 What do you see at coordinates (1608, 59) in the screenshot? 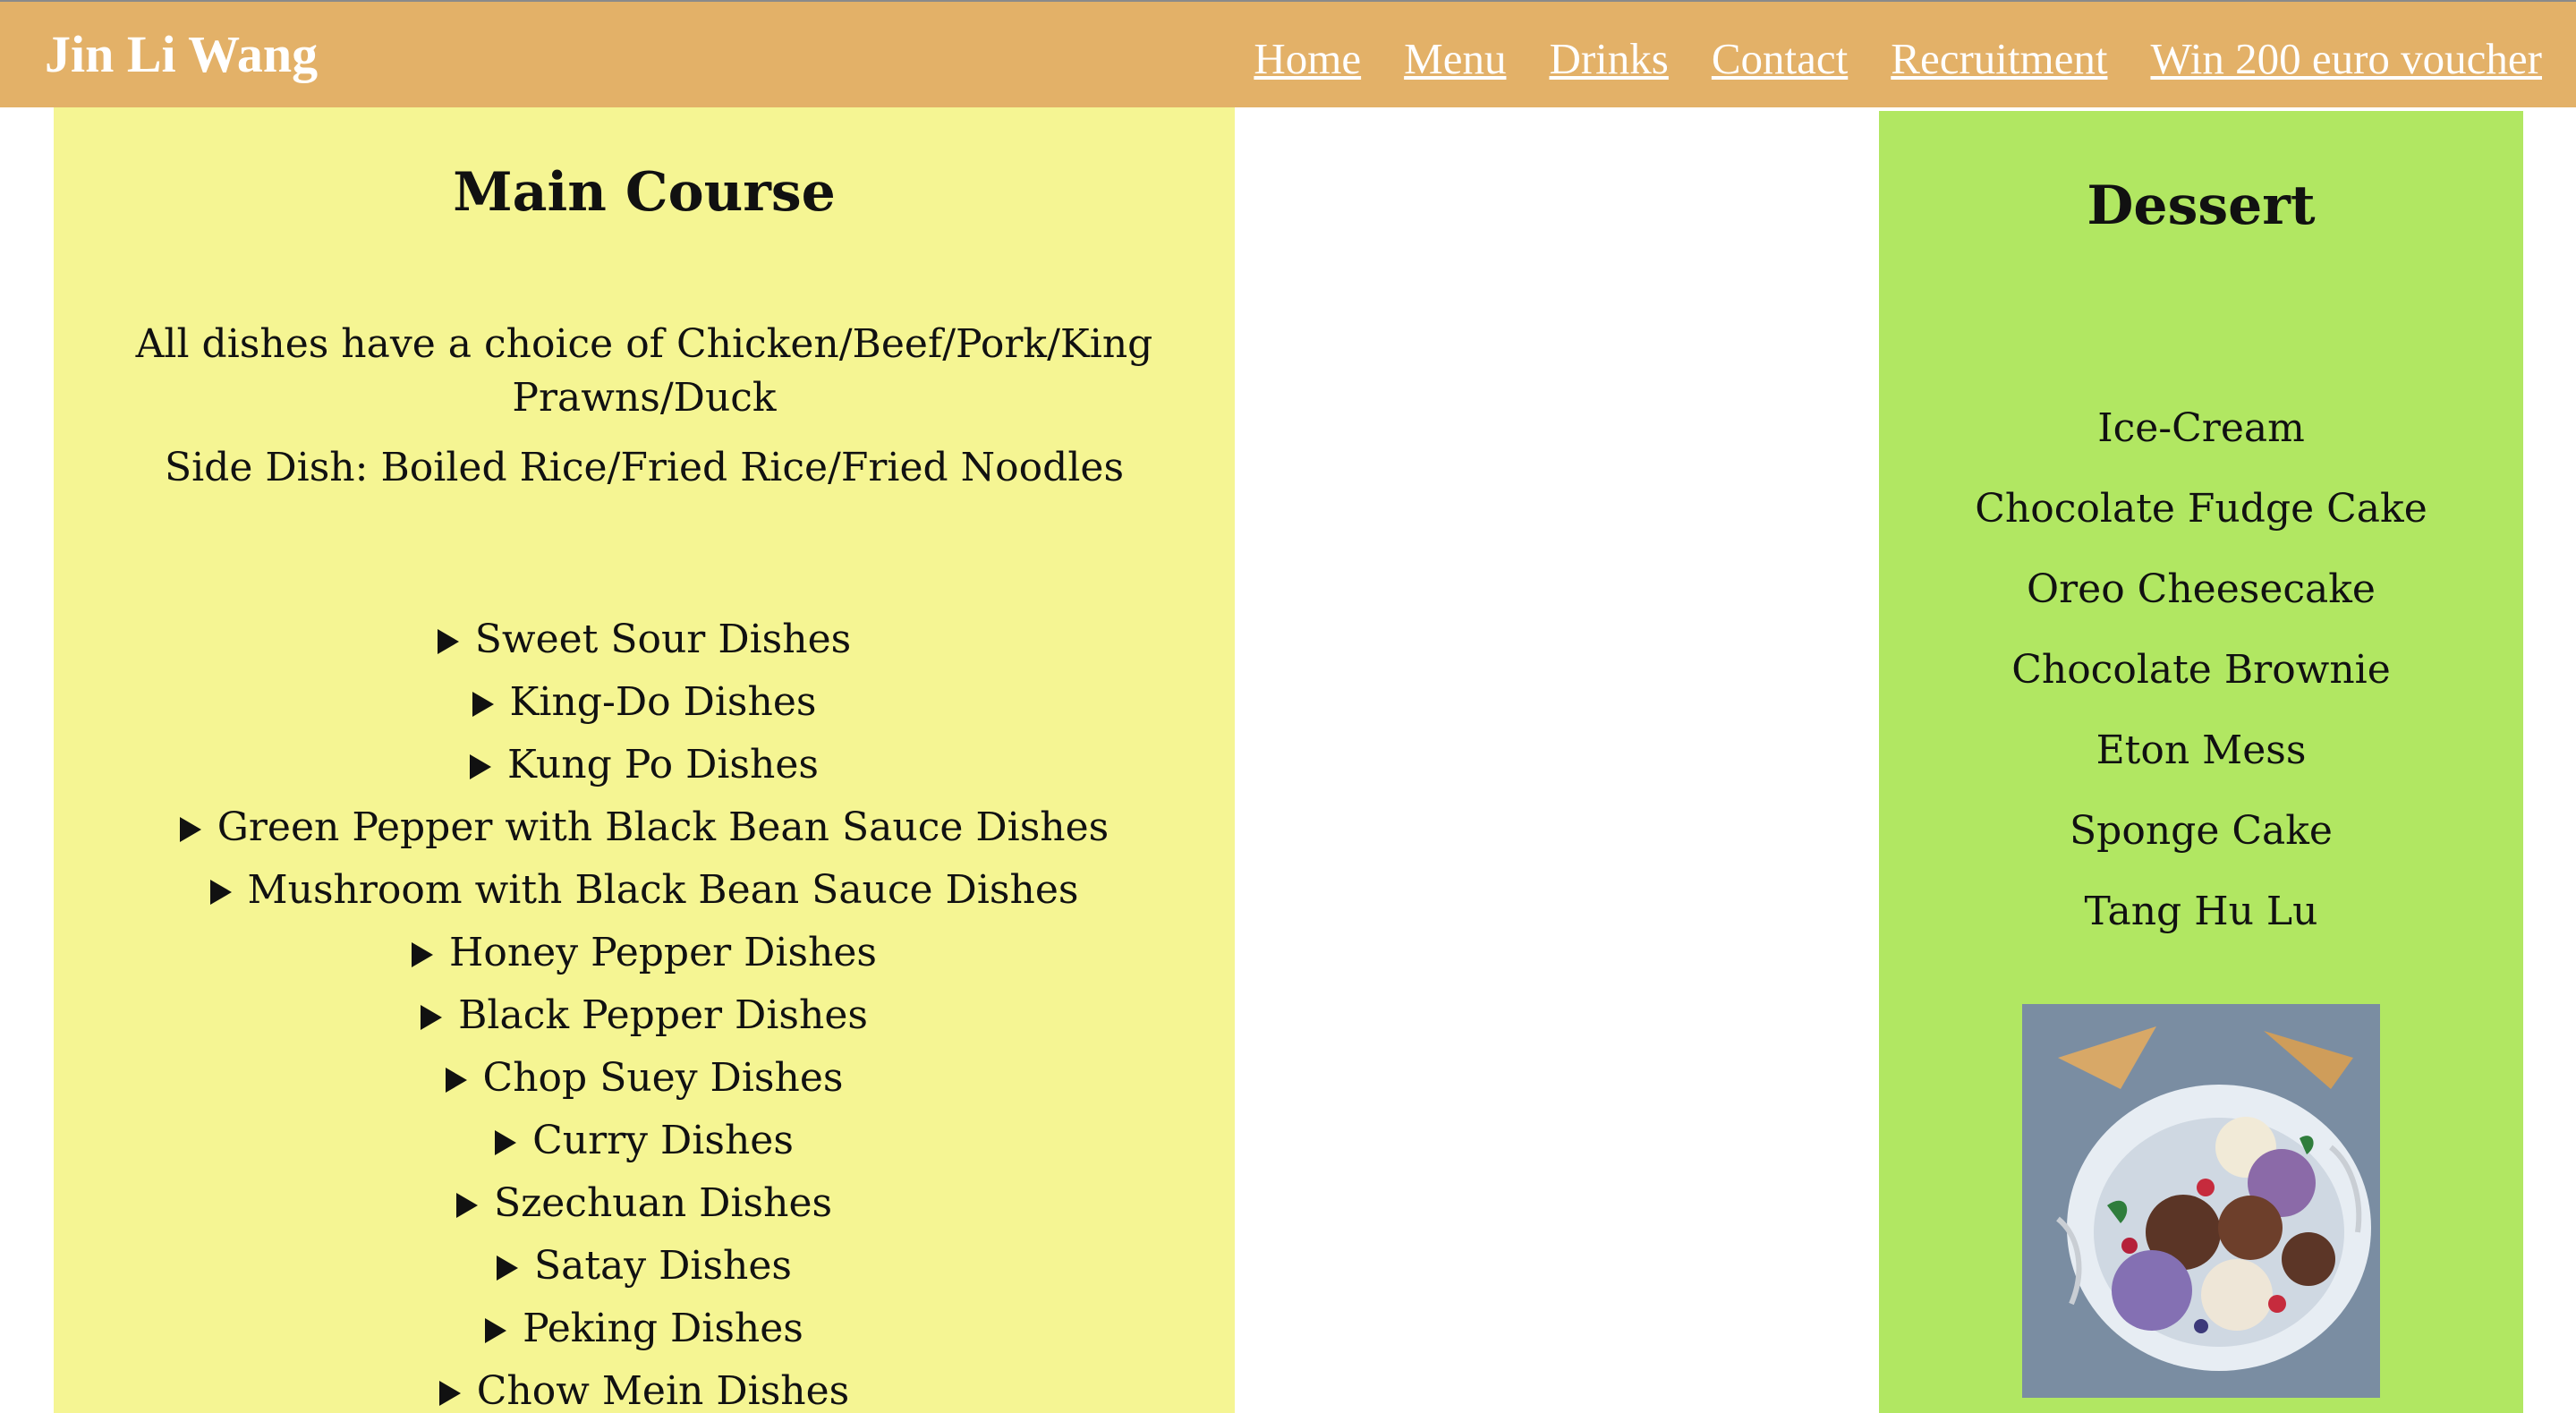
I see `nav-link-drinks: Drinks` at bounding box center [1608, 59].